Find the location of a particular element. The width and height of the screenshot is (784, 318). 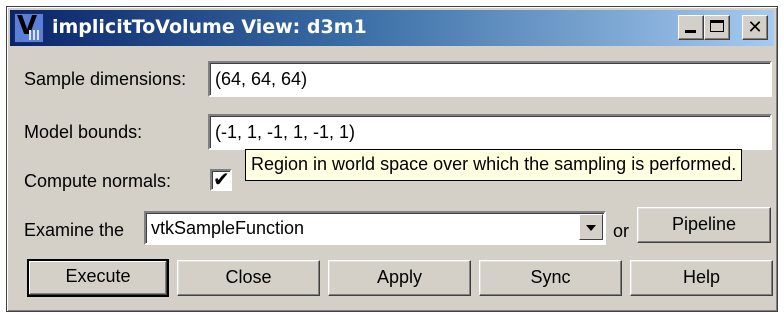

execute-button: Execute is located at coordinates (98, 278).